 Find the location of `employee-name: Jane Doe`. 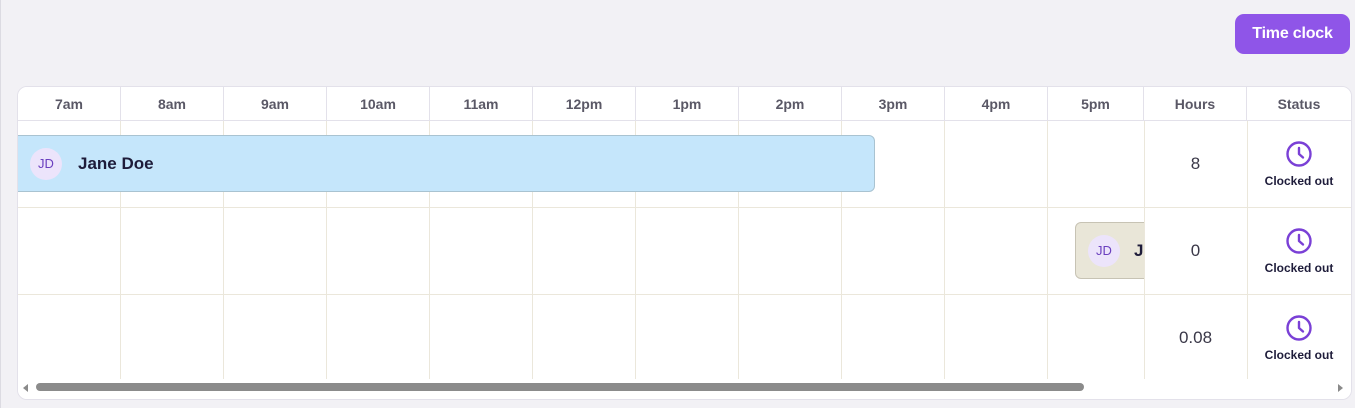

employee-name: Jane Doe is located at coordinates (116, 163).